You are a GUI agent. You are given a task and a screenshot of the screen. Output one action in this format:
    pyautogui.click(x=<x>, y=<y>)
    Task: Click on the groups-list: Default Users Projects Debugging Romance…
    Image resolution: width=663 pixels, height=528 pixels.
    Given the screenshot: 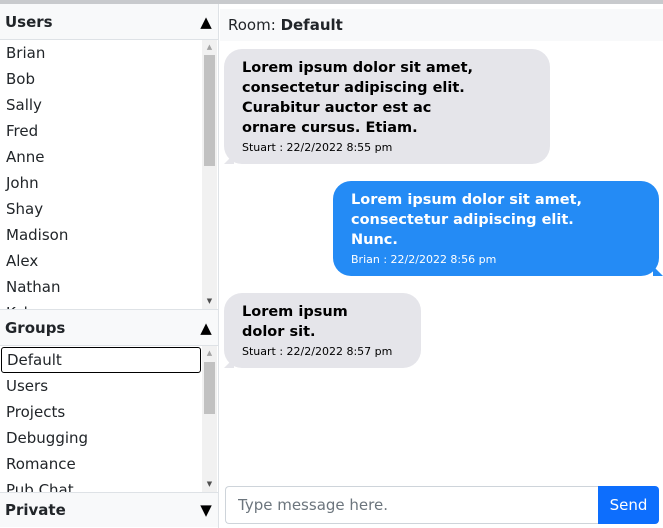 What is the action you would take?
    pyautogui.click(x=109, y=419)
    